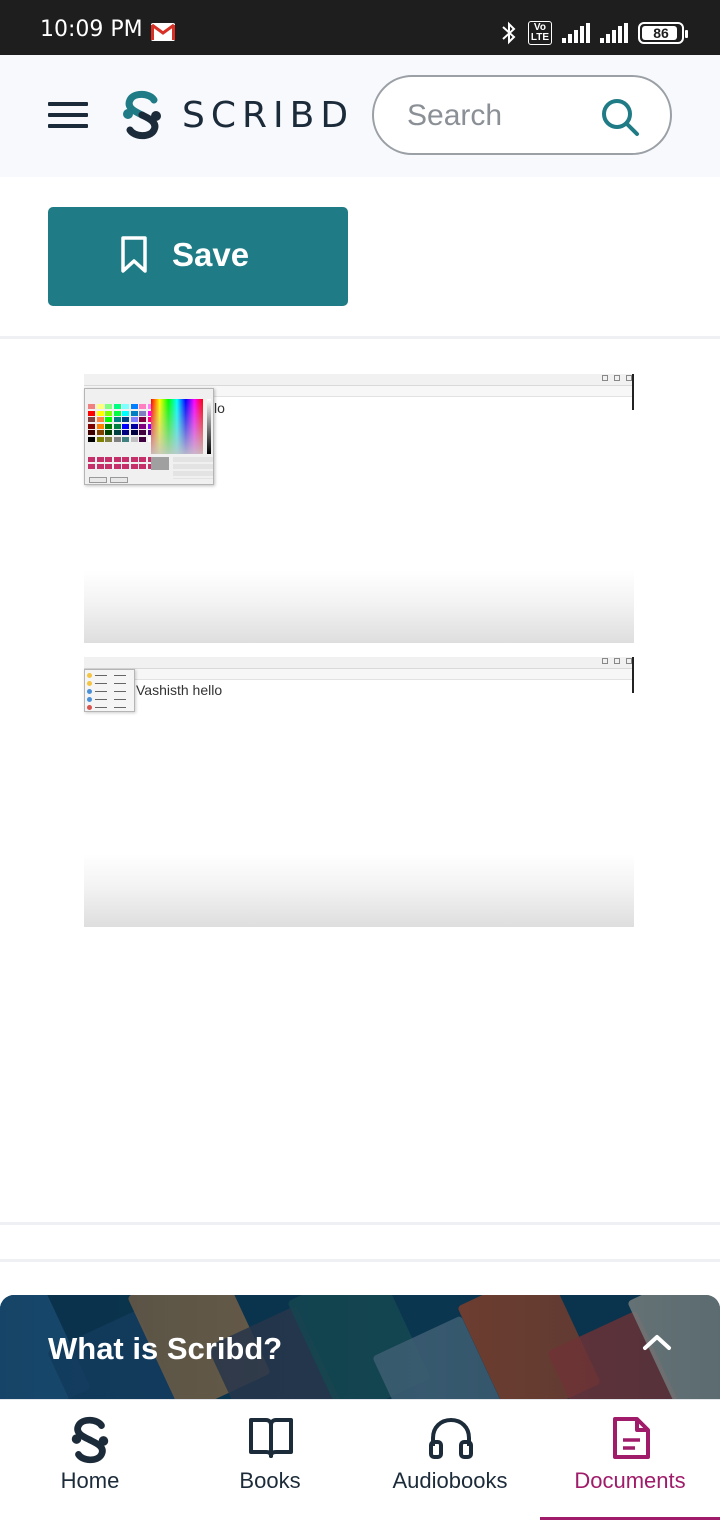 This screenshot has width=720, height=1520. What do you see at coordinates (271, 1438) in the screenshot?
I see `book-icon` at bounding box center [271, 1438].